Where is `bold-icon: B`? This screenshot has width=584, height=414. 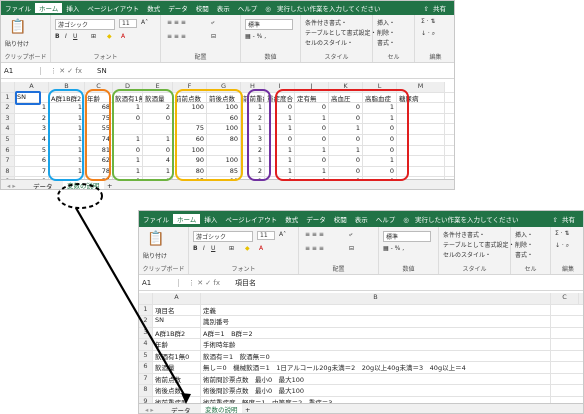
bold-icon: B is located at coordinates (195, 248).